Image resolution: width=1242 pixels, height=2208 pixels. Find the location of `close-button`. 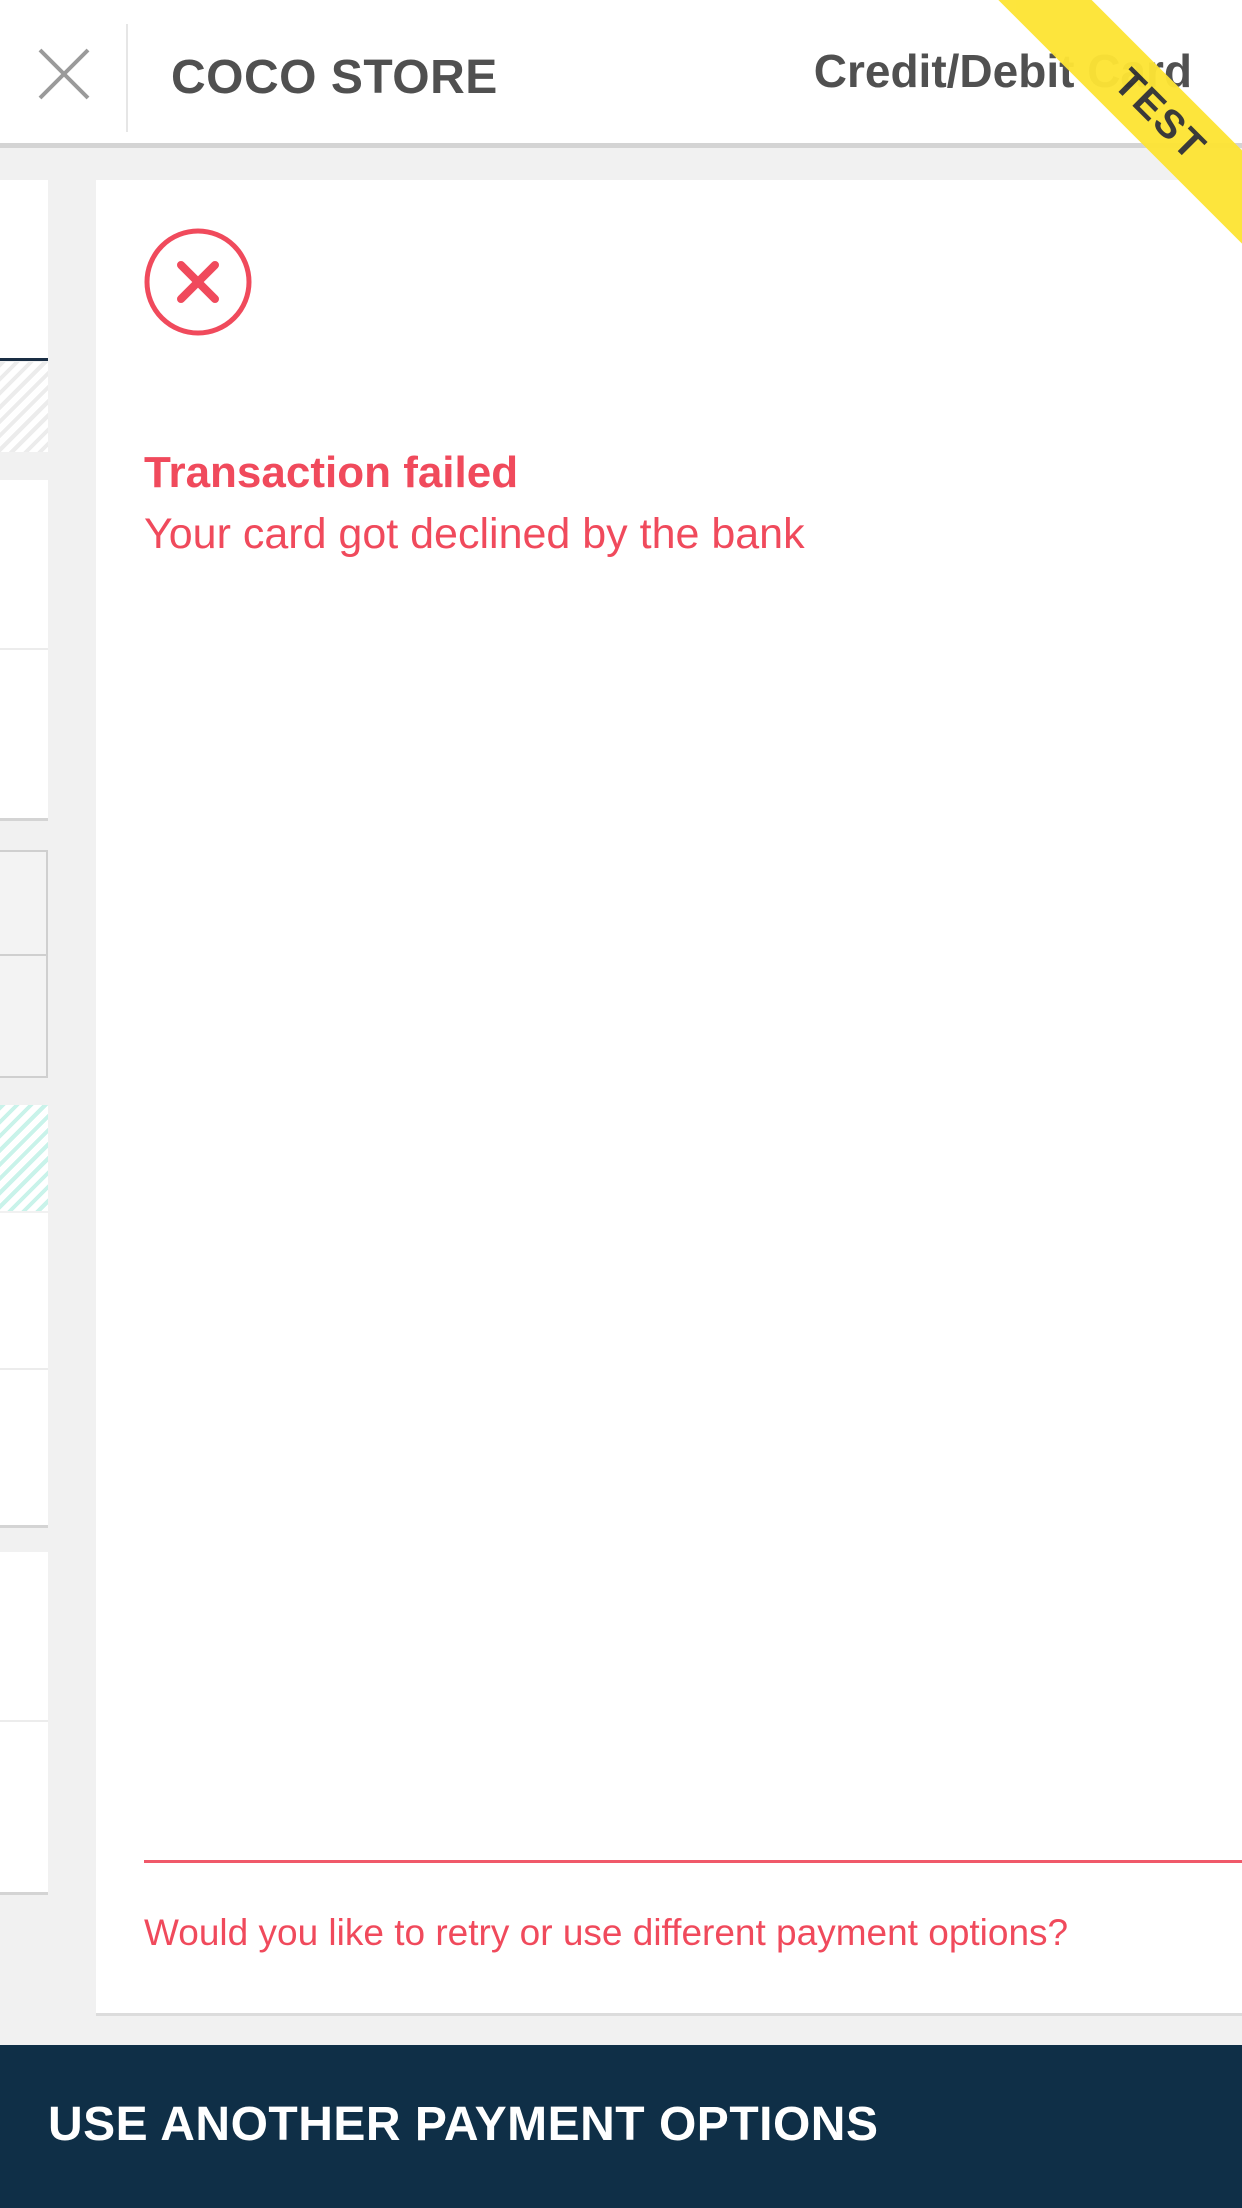

close-button is located at coordinates (64, 74).